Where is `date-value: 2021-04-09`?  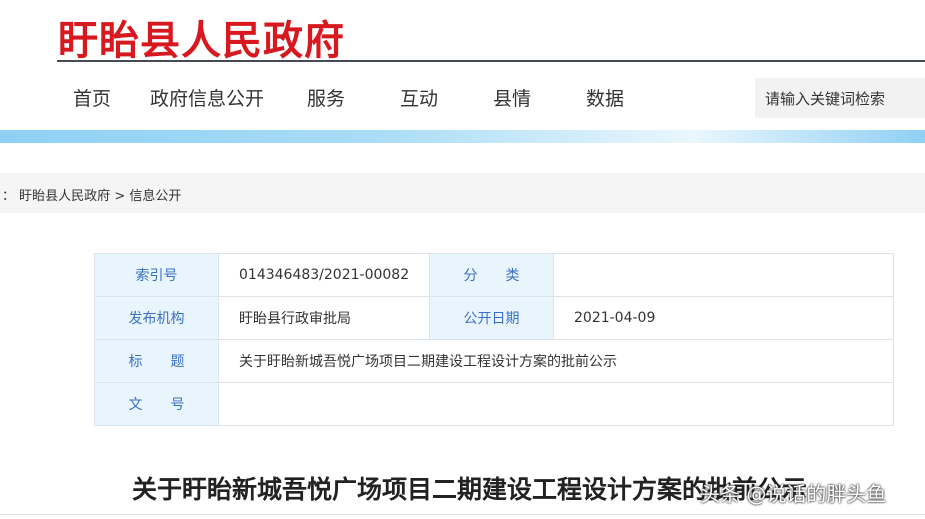
date-value: 2021-04-09 is located at coordinates (723, 318).